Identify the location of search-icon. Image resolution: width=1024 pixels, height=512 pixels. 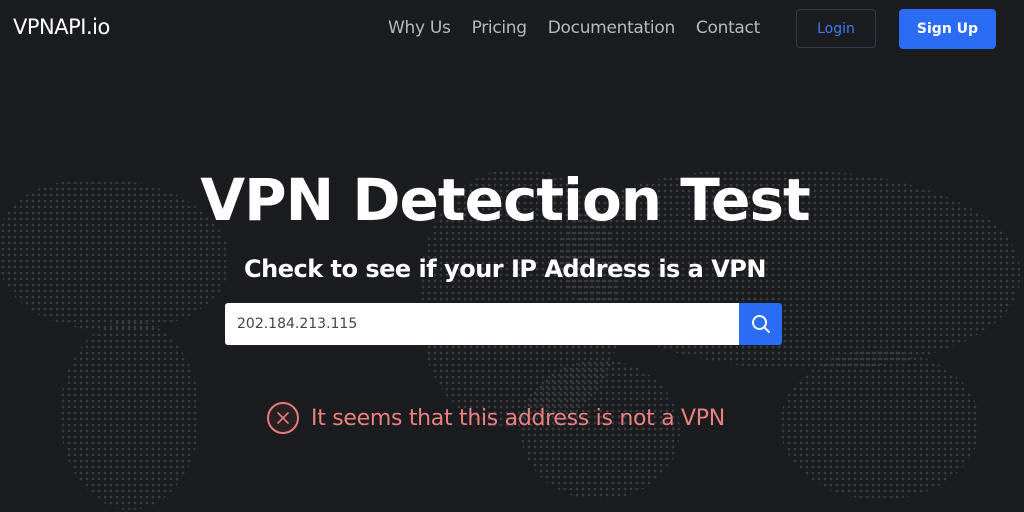
(760, 324).